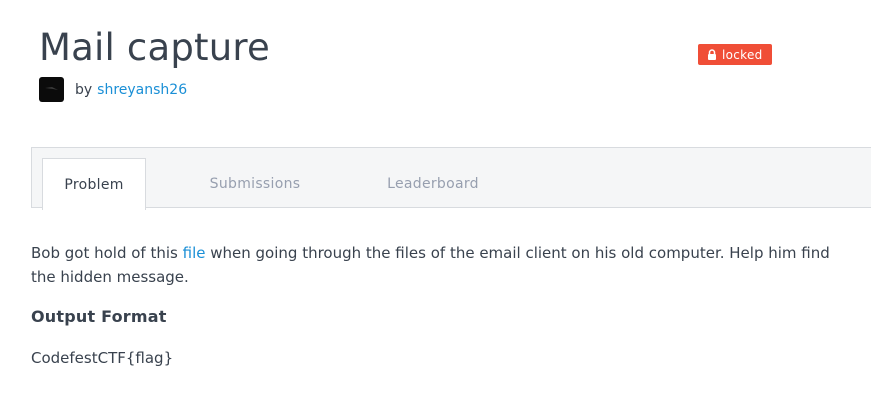  I want to click on author-line: by shreyansh26, so click(113, 89).